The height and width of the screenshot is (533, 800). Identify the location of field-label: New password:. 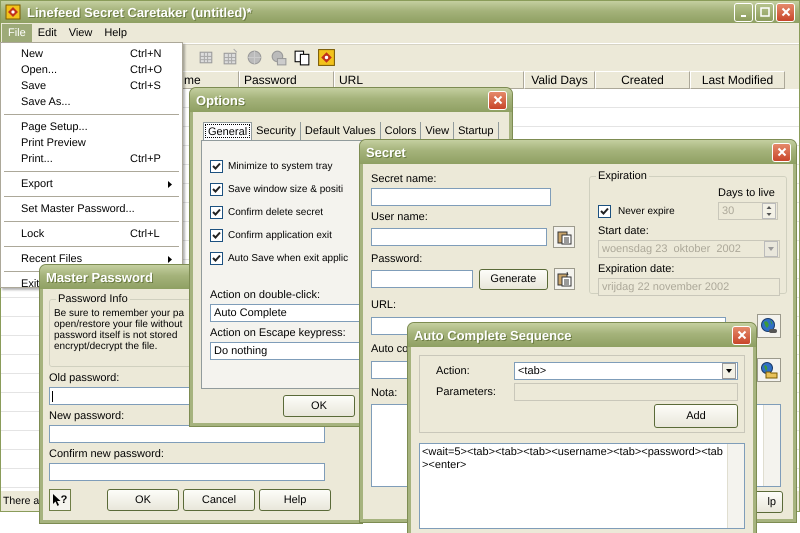
(86, 416).